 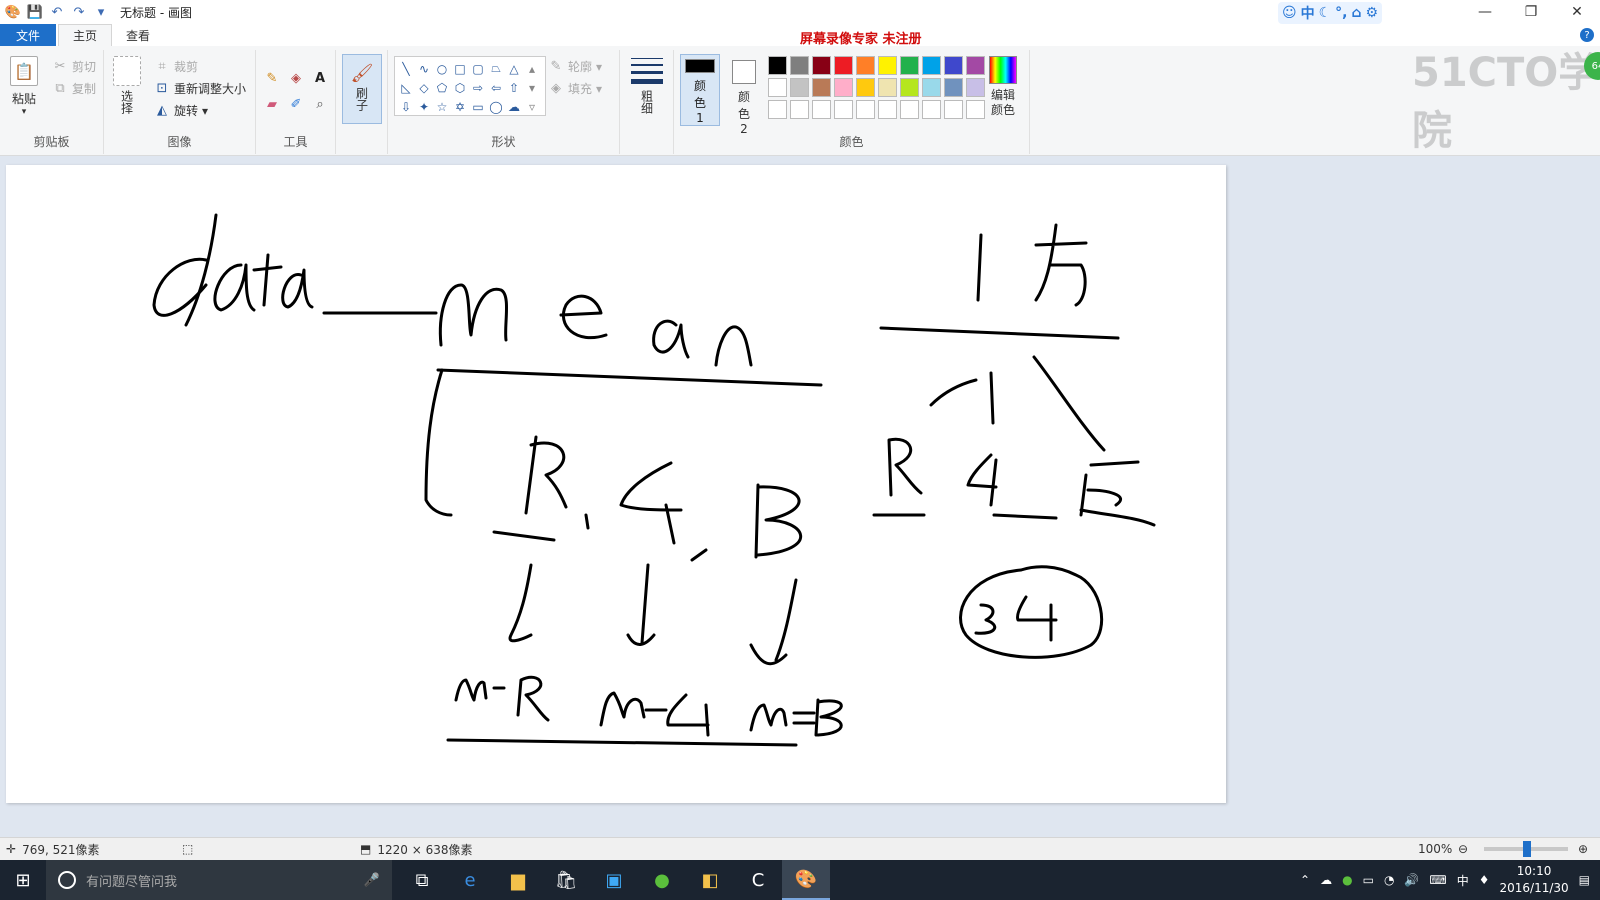 I want to click on volume-icon: 🔊, so click(x=1411, y=880).